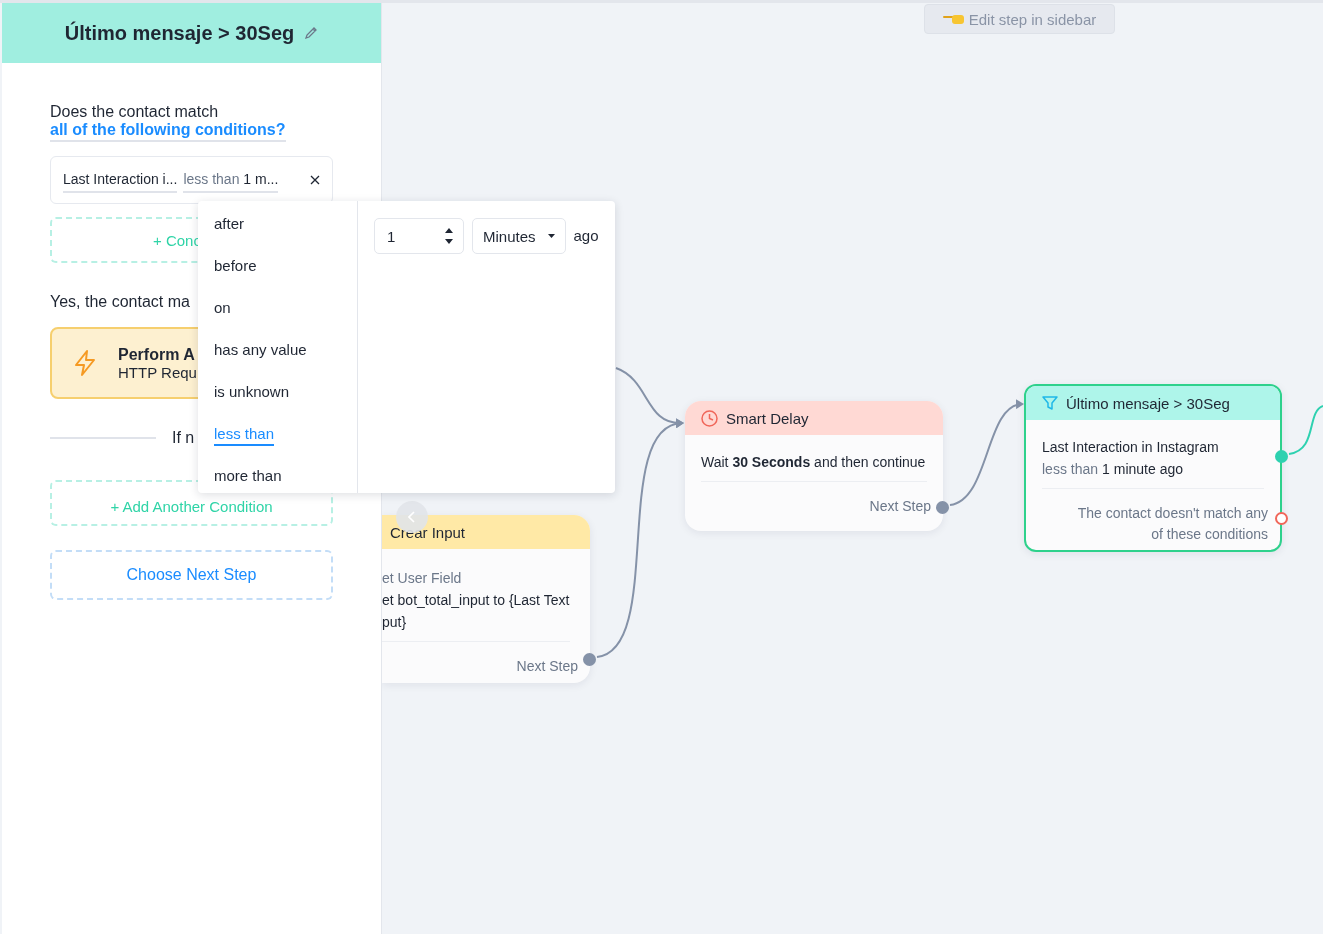 This screenshot has width=1323, height=934. Describe the element at coordinates (391, 236) in the screenshot. I see `number-value: 1` at that location.